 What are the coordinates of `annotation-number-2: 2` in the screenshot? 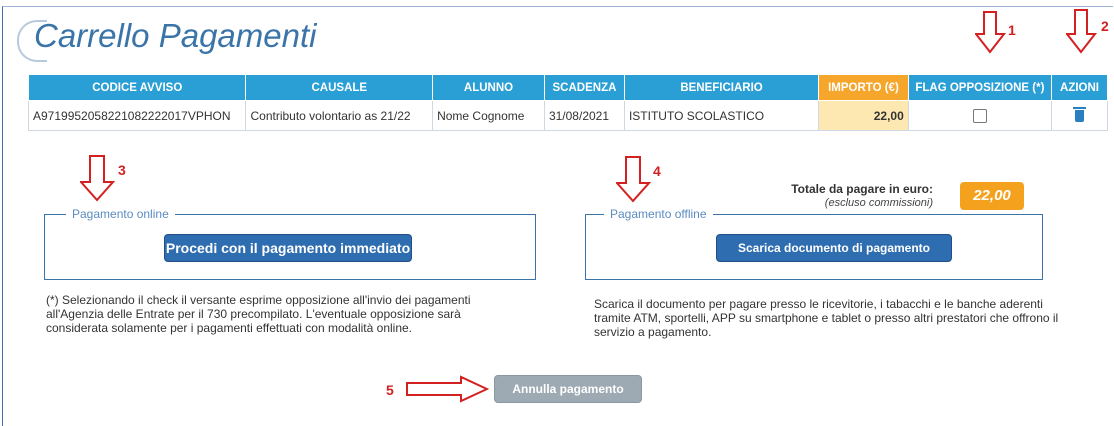 It's located at (1105, 26).